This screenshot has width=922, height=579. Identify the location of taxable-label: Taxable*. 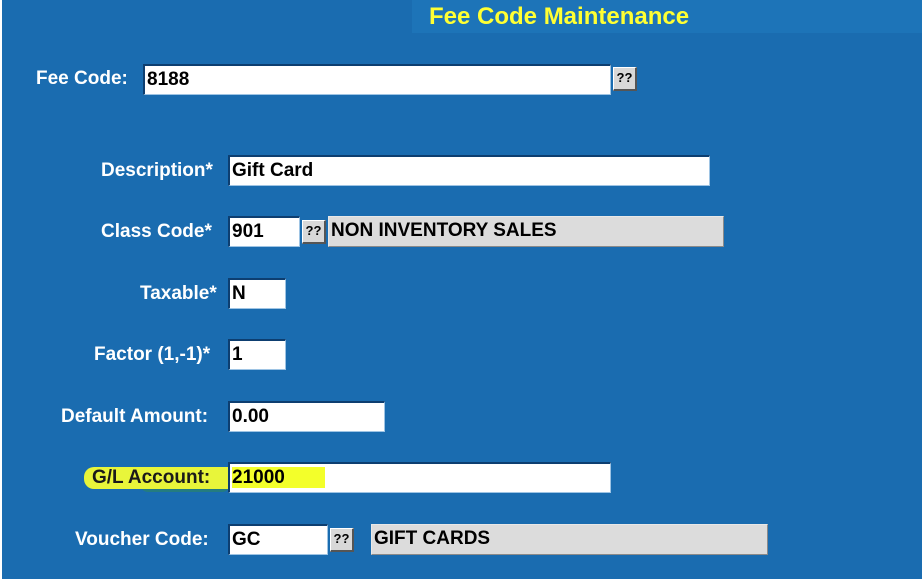
(178, 293).